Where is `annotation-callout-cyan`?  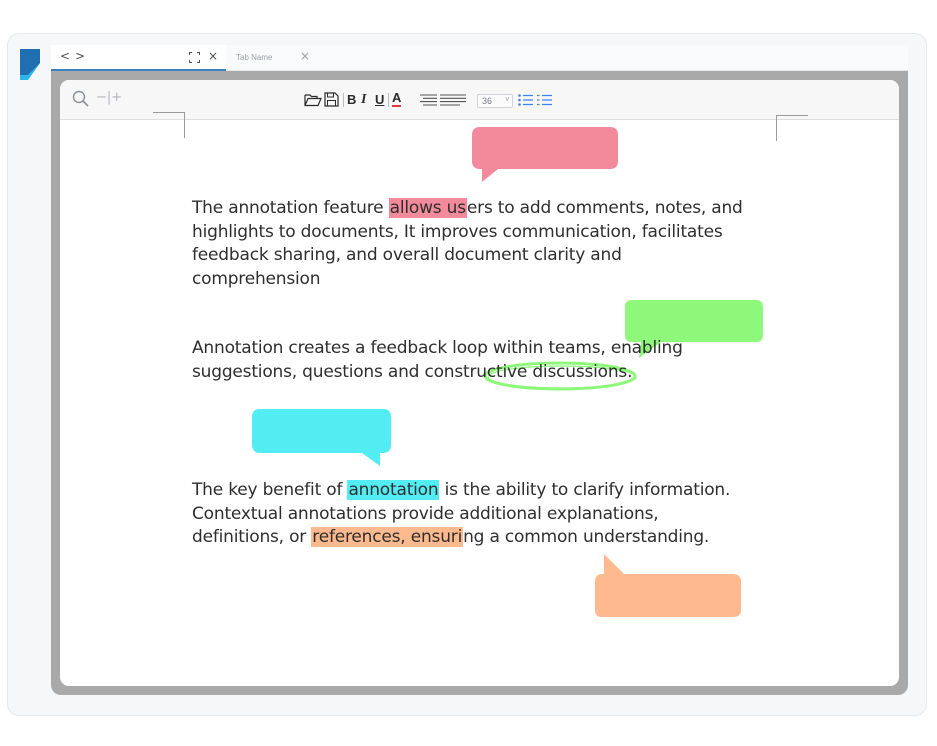 annotation-callout-cyan is located at coordinates (321, 438).